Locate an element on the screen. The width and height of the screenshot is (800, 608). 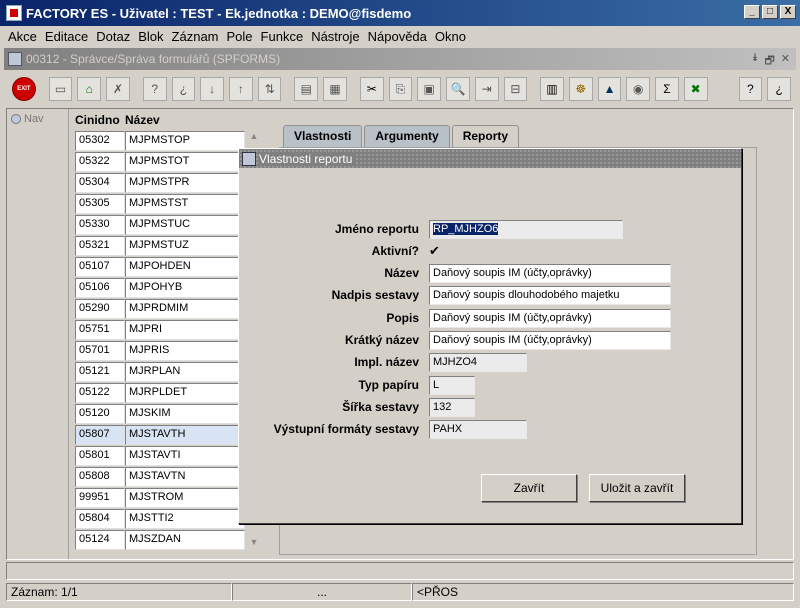
sirka-field: 132 is located at coordinates (452, 407).